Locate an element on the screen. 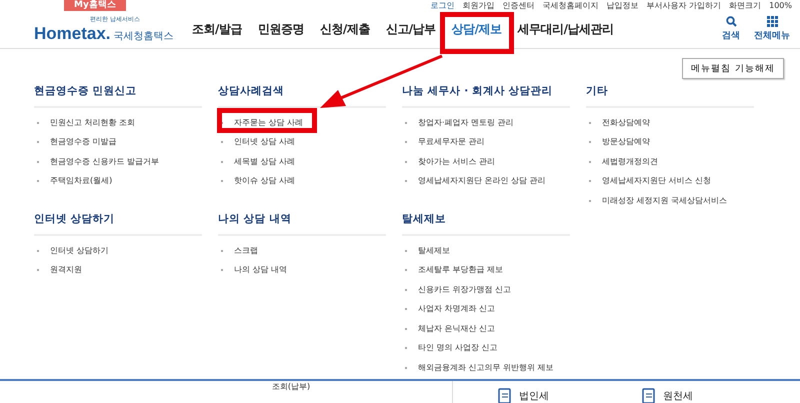 This screenshot has width=800, height=403. nav-tab: 상담/제보 is located at coordinates (477, 29).